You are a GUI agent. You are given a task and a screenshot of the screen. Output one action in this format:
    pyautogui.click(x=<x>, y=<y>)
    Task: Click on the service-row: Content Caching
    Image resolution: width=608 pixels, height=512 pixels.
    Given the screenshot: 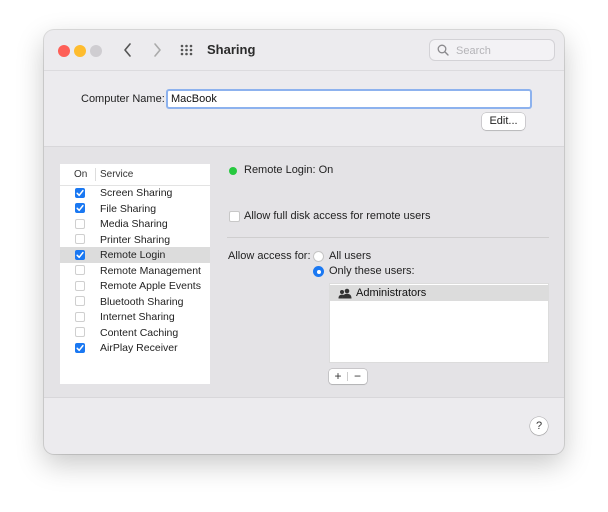 What is the action you would take?
    pyautogui.click(x=135, y=333)
    